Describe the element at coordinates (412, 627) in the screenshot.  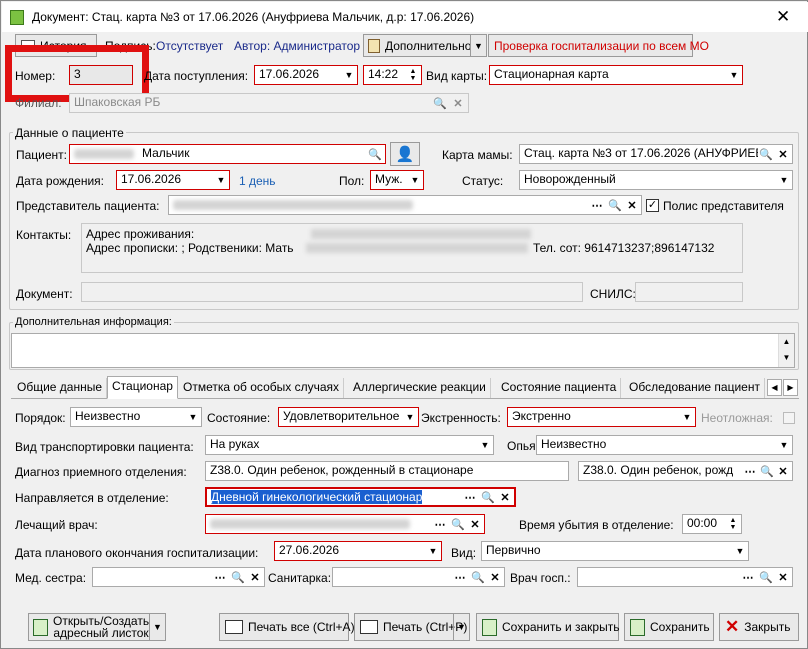
I see `print-button: Печать (Ctrl+P) ▼` at that location.